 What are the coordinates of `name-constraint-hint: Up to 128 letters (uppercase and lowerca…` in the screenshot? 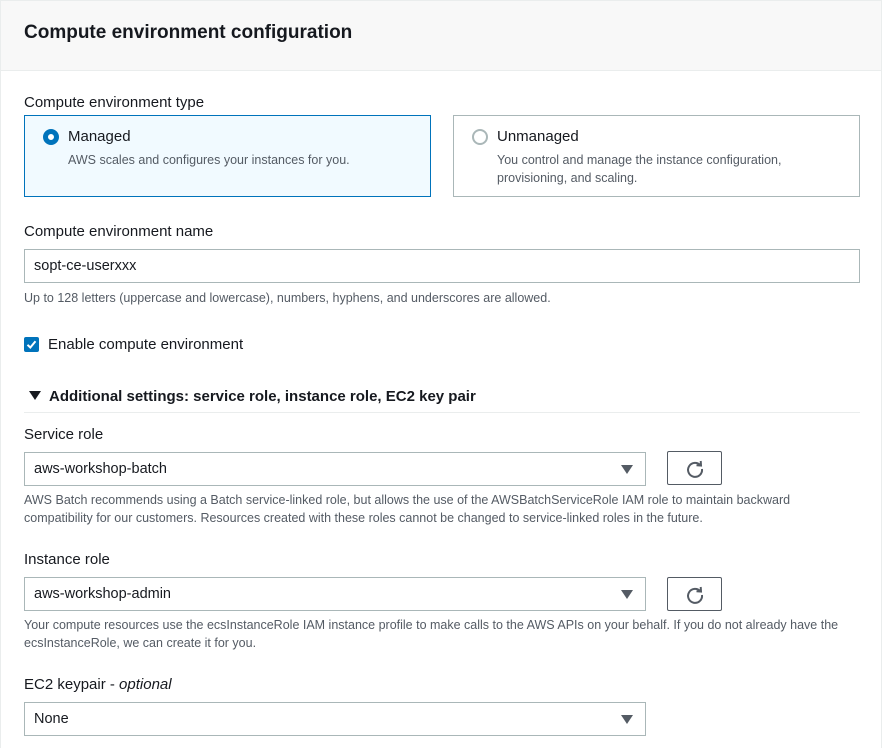 It's located at (287, 298).